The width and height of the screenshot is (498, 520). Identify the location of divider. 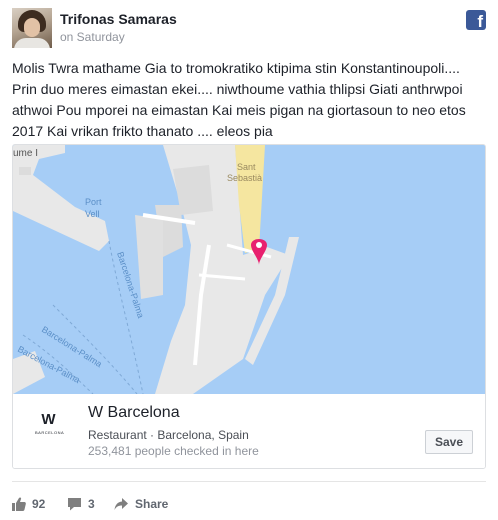
(249, 481).